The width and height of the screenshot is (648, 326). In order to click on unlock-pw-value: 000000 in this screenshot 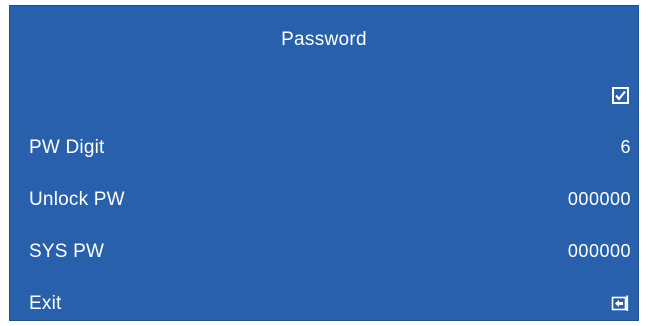, I will do `click(599, 199)`.